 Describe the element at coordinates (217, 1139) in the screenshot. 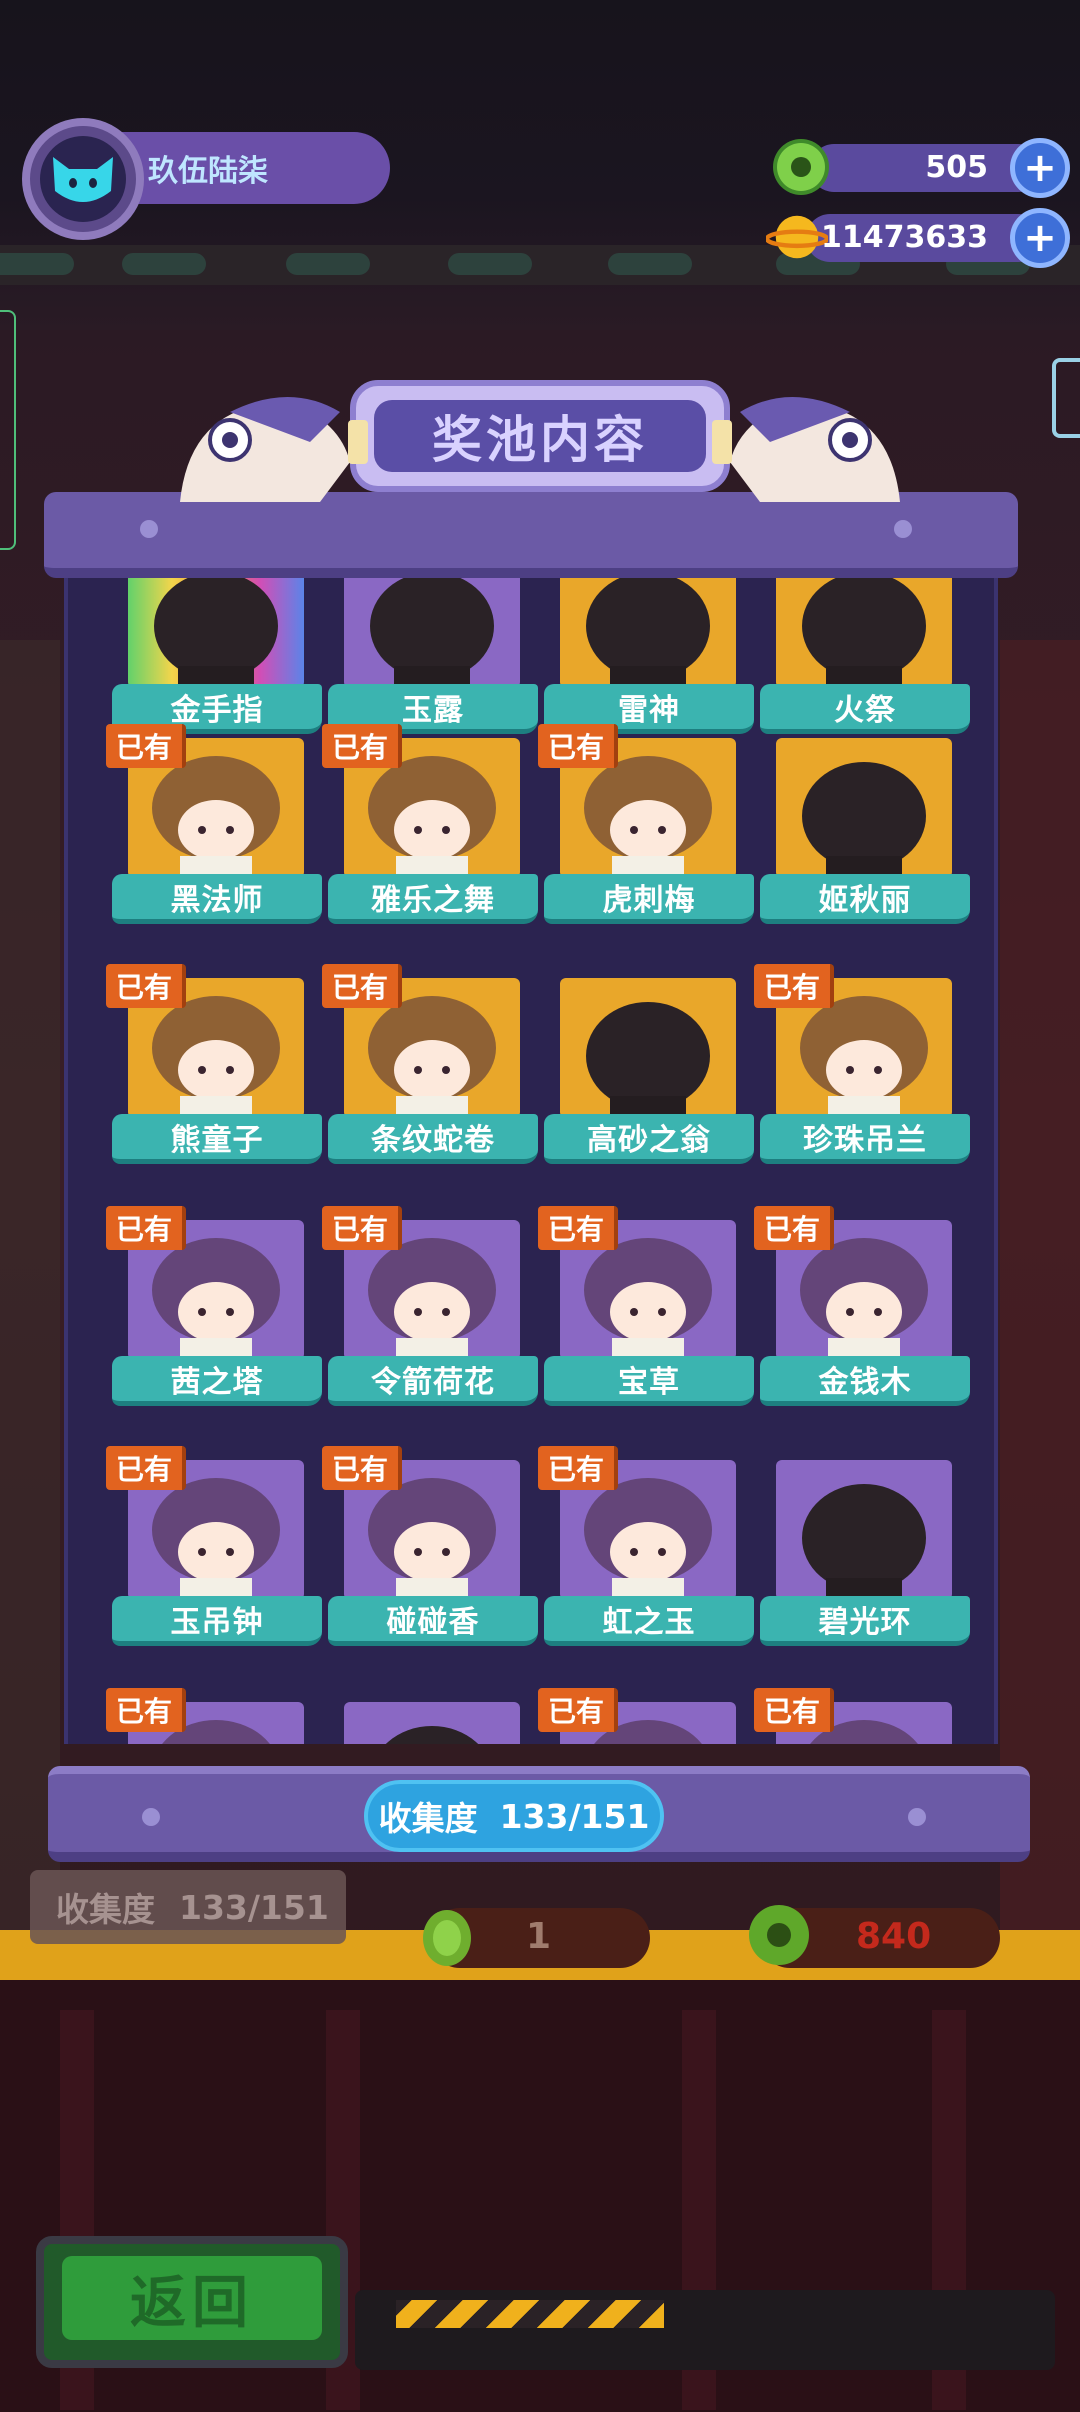

I see `character-name-label: 熊童子` at that location.